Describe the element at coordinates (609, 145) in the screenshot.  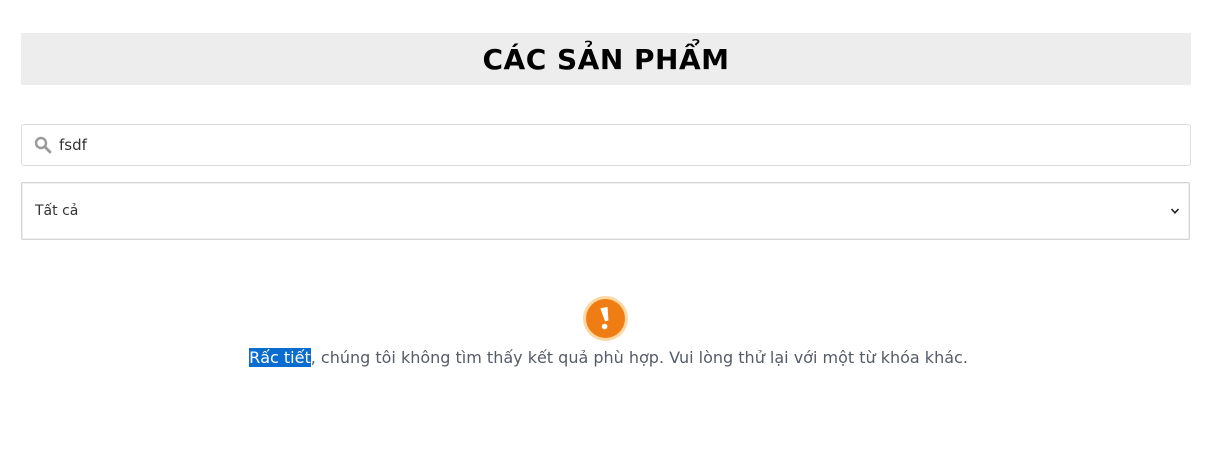
I see `search-input` at that location.